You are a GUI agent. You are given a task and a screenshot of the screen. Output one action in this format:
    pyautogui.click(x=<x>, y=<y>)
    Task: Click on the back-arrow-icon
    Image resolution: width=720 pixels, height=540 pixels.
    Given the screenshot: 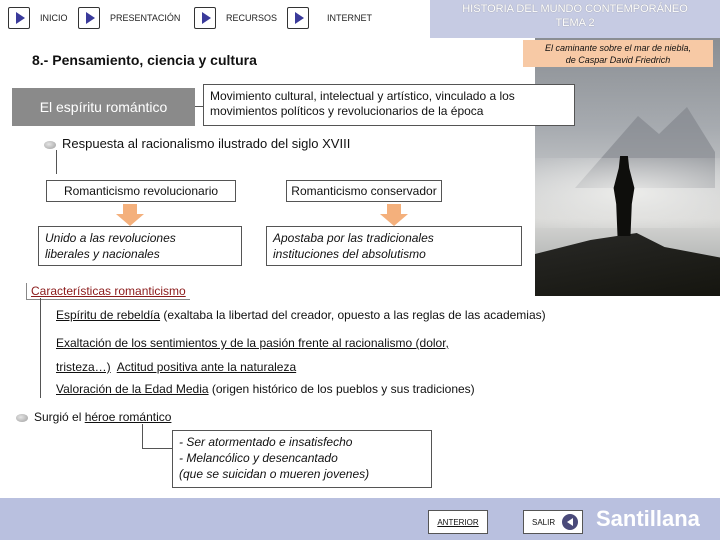 What is the action you would take?
    pyautogui.click(x=570, y=522)
    